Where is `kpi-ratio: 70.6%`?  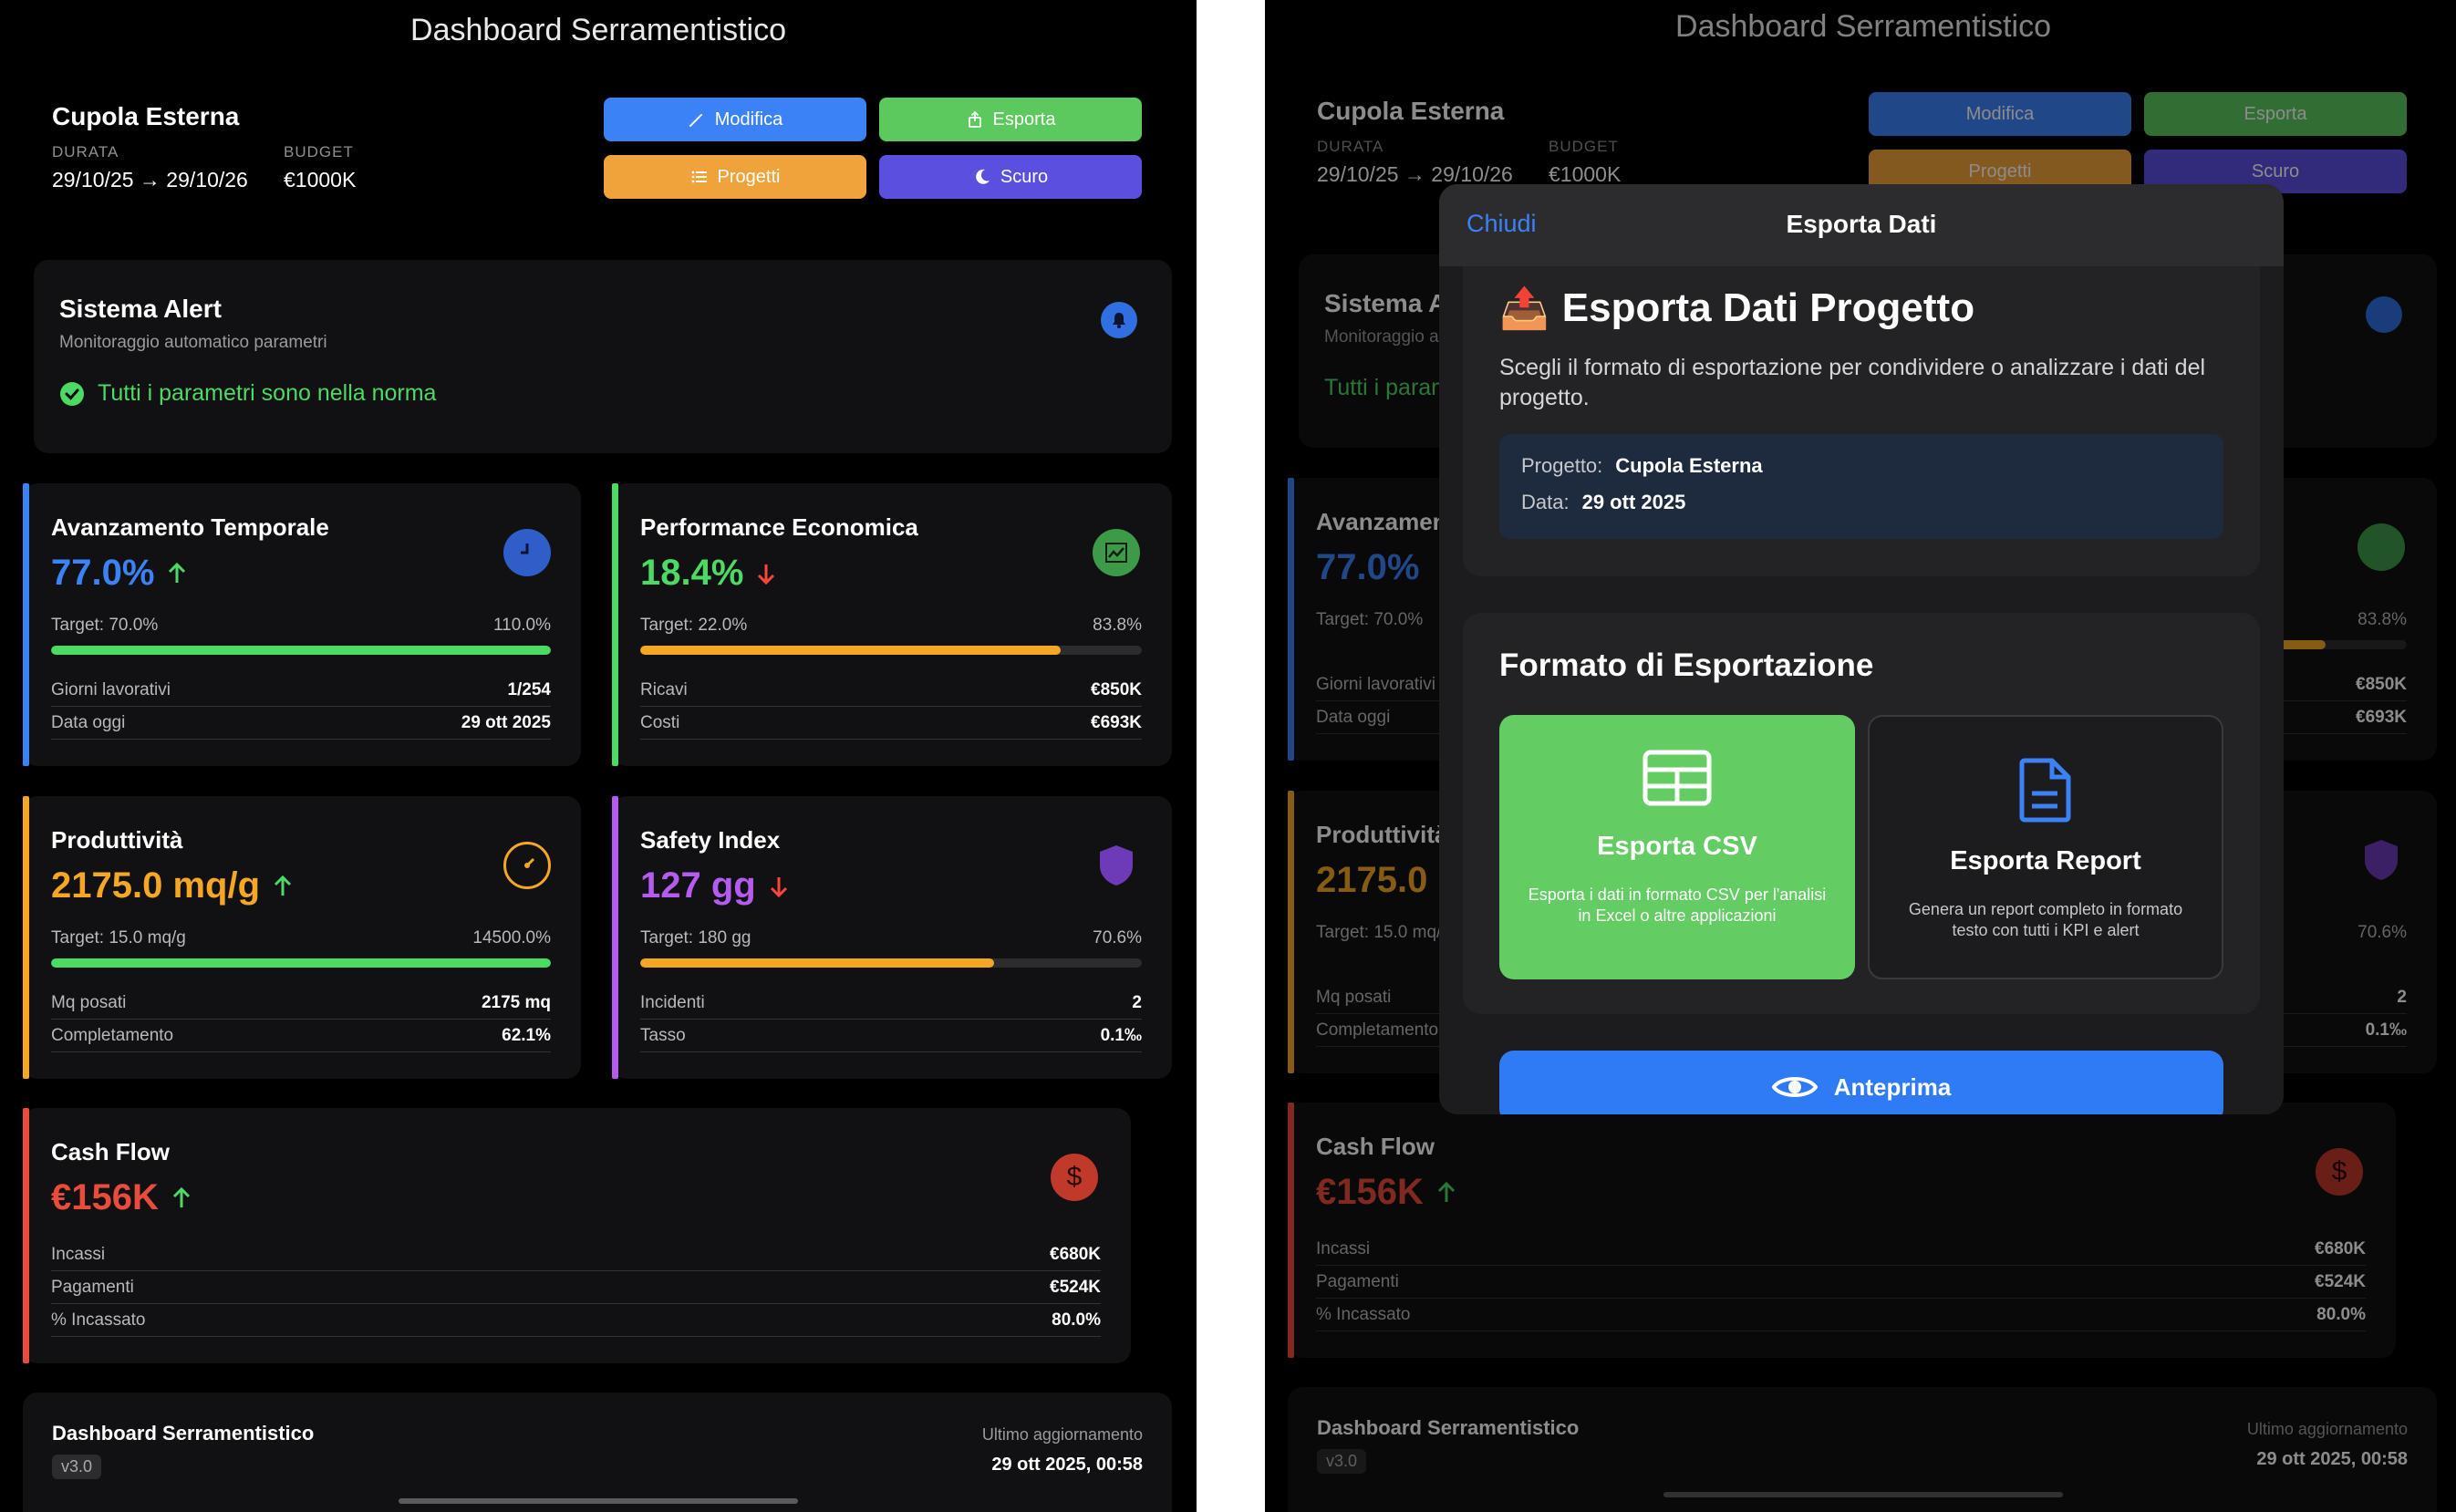 kpi-ratio: 70.6% is located at coordinates (1118, 938).